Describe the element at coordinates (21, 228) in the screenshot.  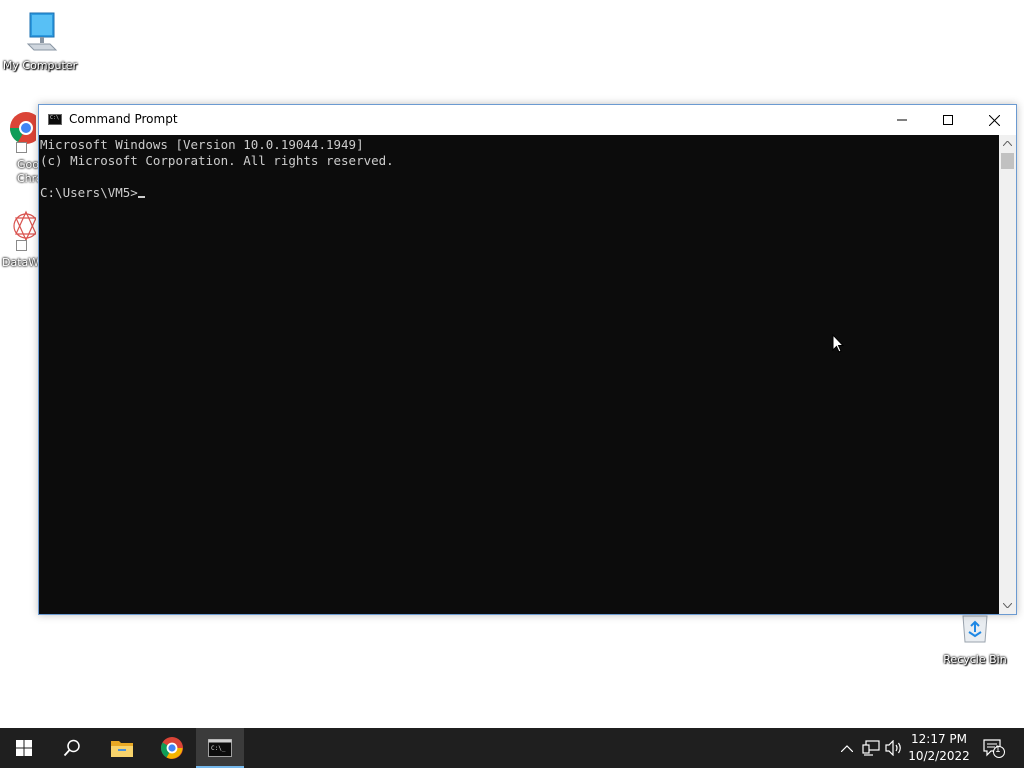
I see `dataw-shortcut` at that location.